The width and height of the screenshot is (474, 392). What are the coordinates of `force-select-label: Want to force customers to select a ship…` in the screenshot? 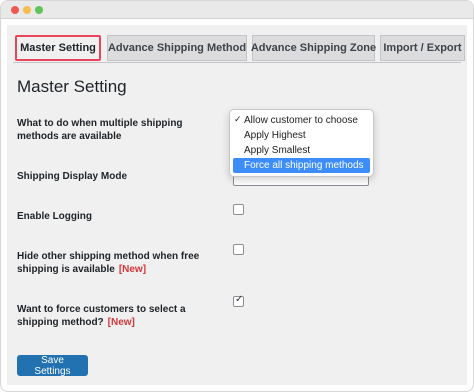 It's located at (107, 316).